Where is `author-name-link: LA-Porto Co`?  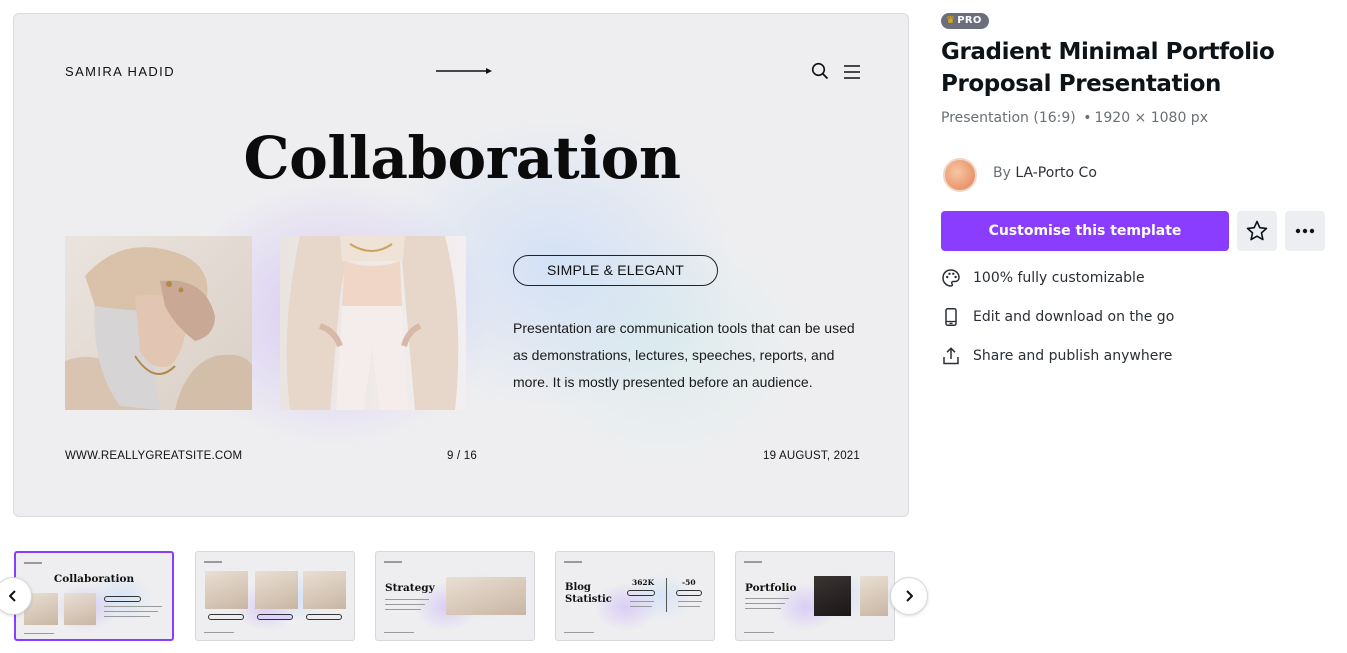 author-name-link: LA-Porto Co is located at coordinates (1056, 173).